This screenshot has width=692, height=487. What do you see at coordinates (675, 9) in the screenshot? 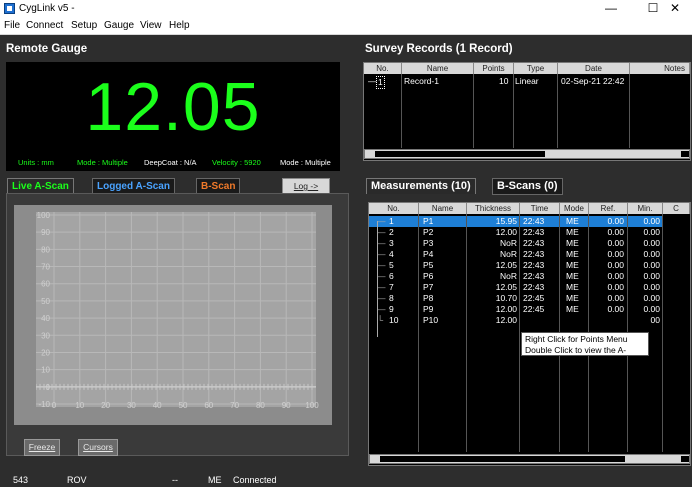
I see `close-button: ✕` at bounding box center [675, 9].